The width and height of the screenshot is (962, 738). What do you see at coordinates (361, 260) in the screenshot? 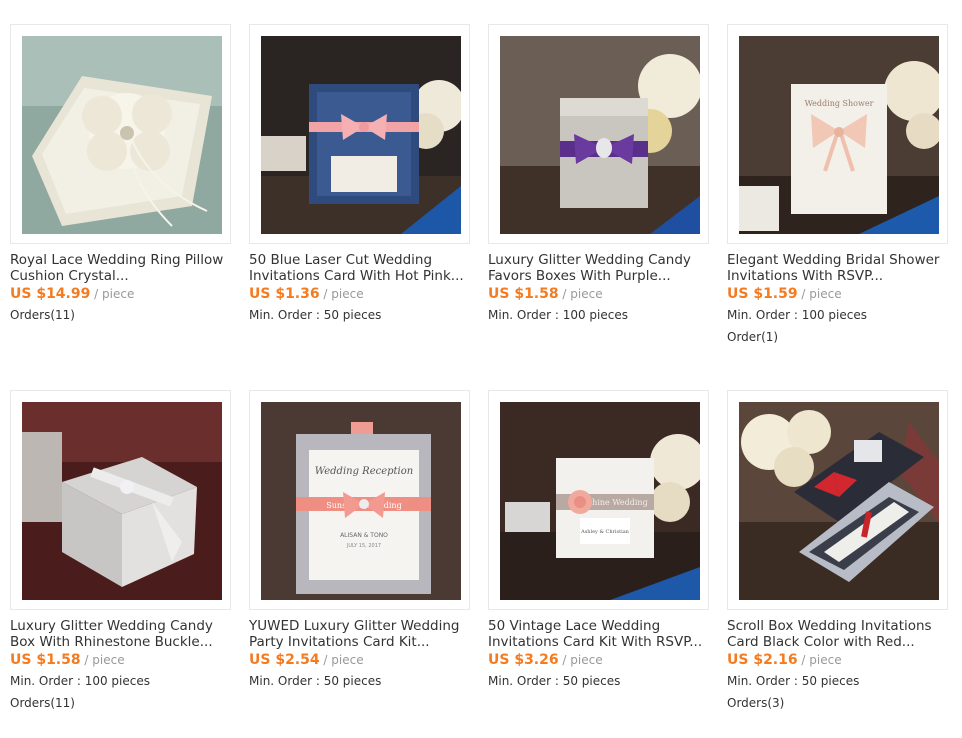
I see `product-title-line-1: 50 Blue Laser Cut Wedding` at bounding box center [361, 260].